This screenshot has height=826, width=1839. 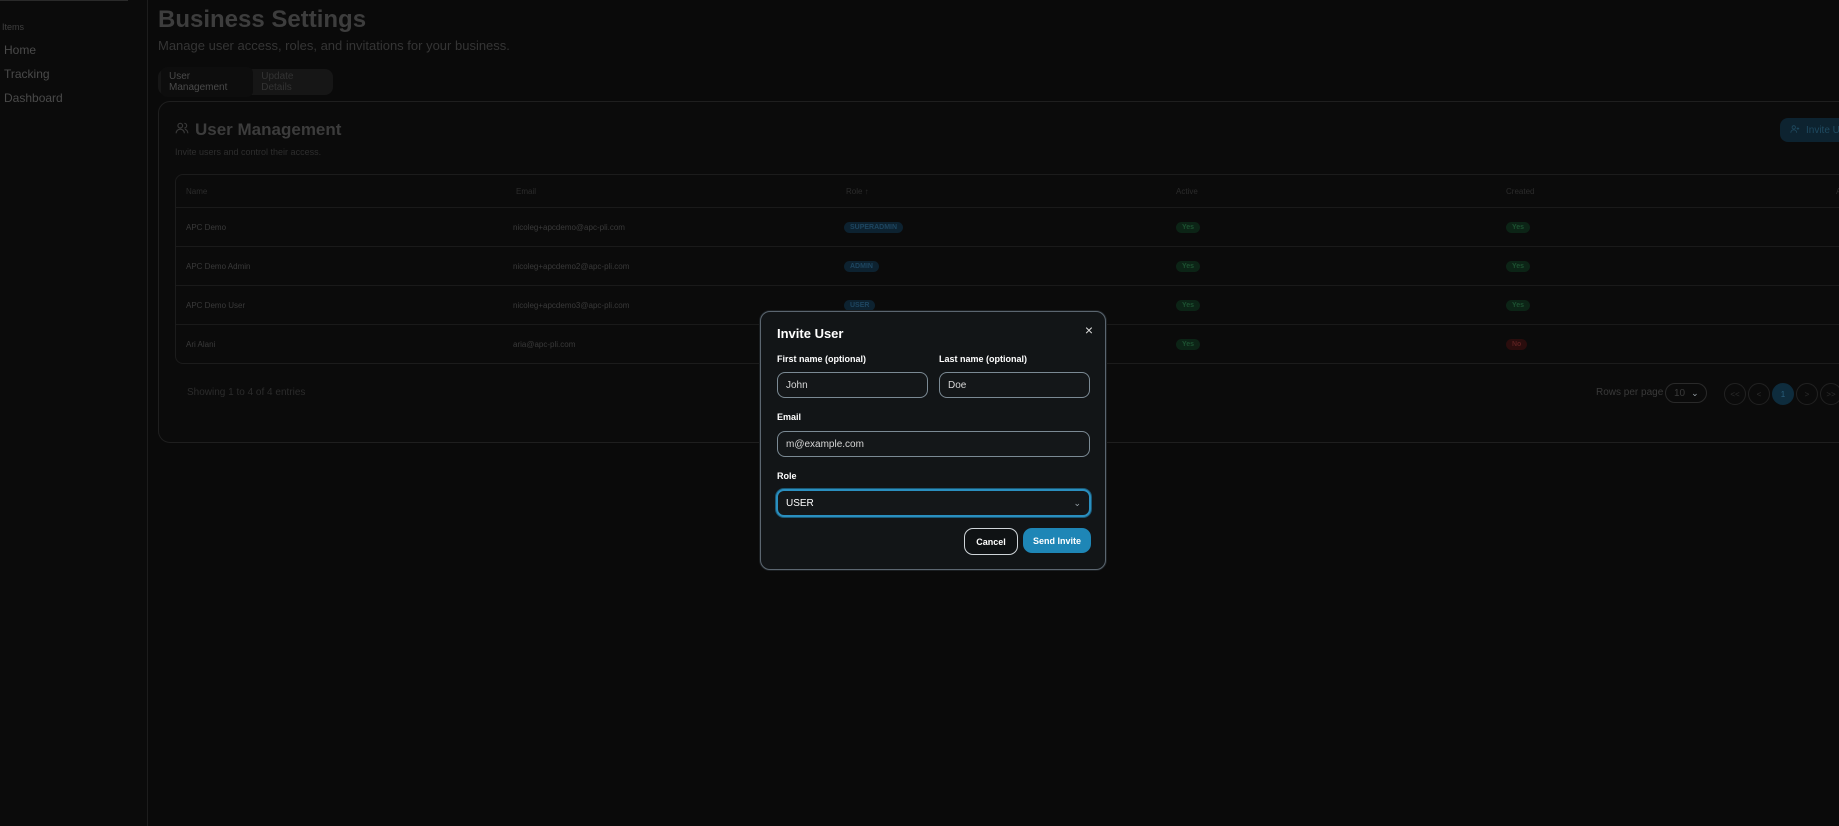 I want to click on role-select: USER ⌄, so click(x=933, y=503).